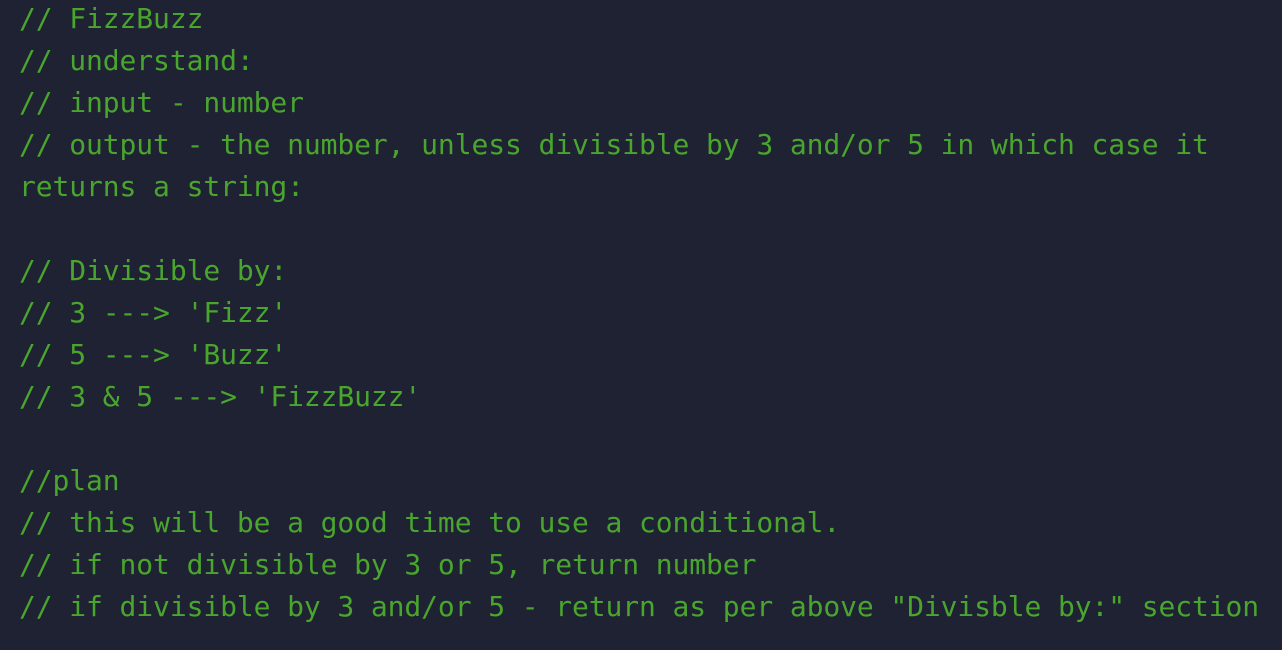 This screenshot has width=1282, height=650. Describe the element at coordinates (650, 103) in the screenshot. I see `code-line-3: // input - number` at that location.